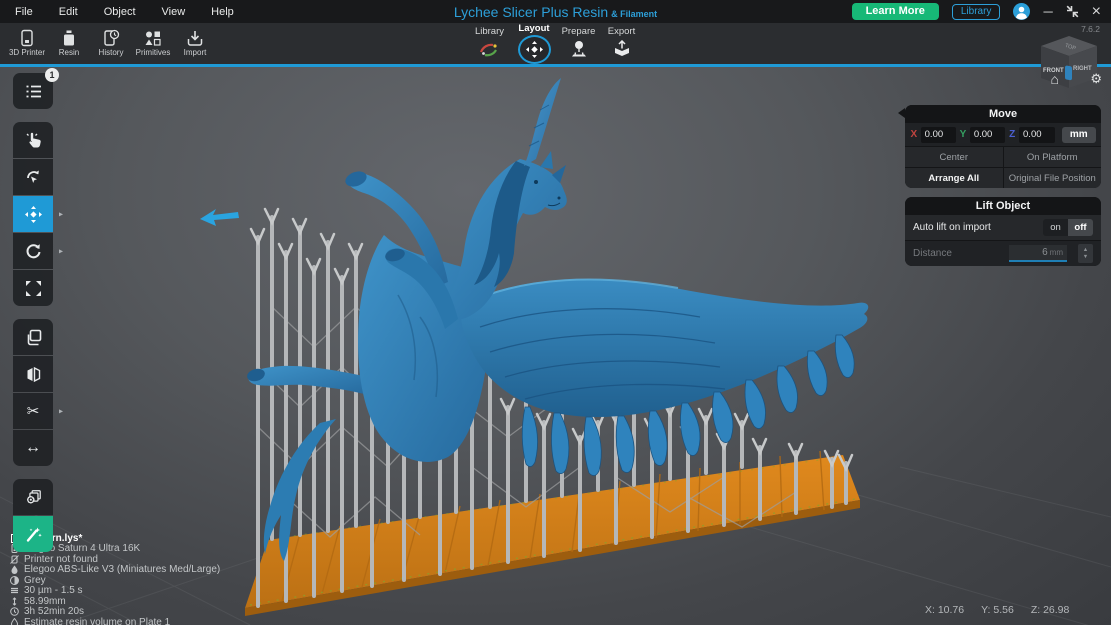  I want to click on toolbar-history: History, so click(111, 41).